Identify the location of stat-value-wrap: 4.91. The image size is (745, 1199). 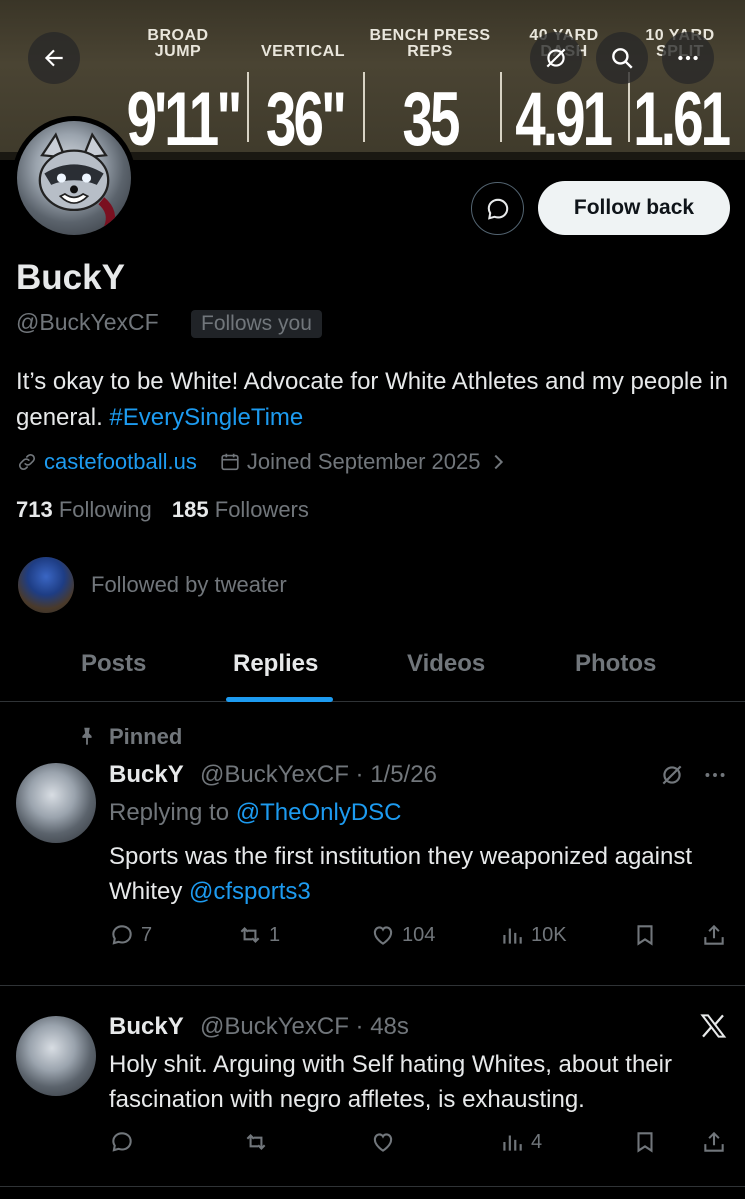
(562, 120).